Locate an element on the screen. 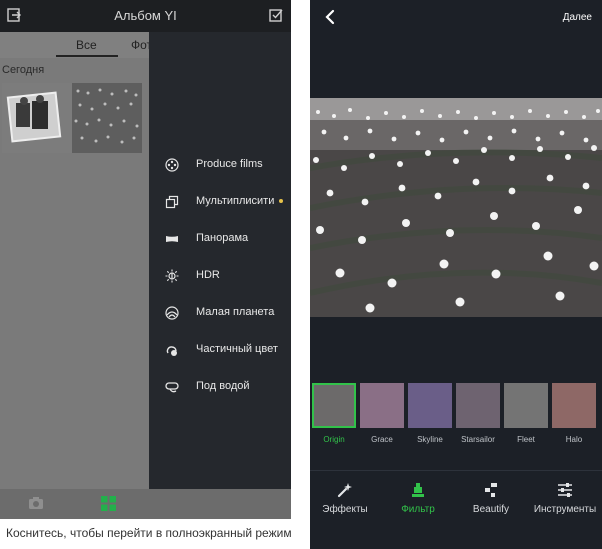  tool-beautify: Beautify is located at coordinates (491, 500).